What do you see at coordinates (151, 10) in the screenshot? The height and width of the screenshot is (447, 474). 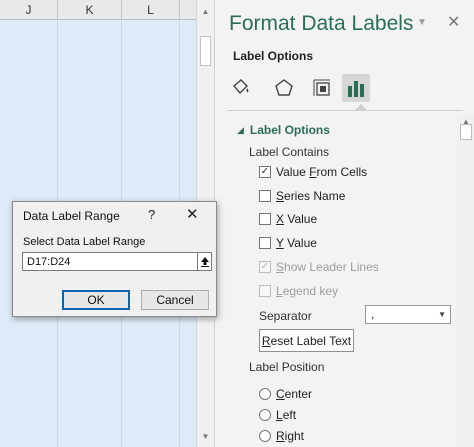 I see `column-header-l: L` at bounding box center [151, 10].